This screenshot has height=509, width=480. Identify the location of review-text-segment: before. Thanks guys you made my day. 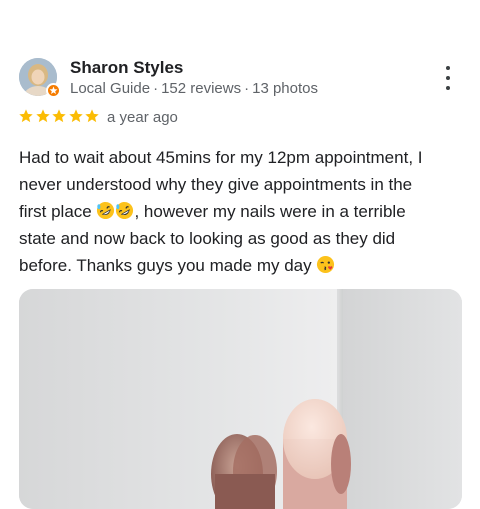
(168, 265).